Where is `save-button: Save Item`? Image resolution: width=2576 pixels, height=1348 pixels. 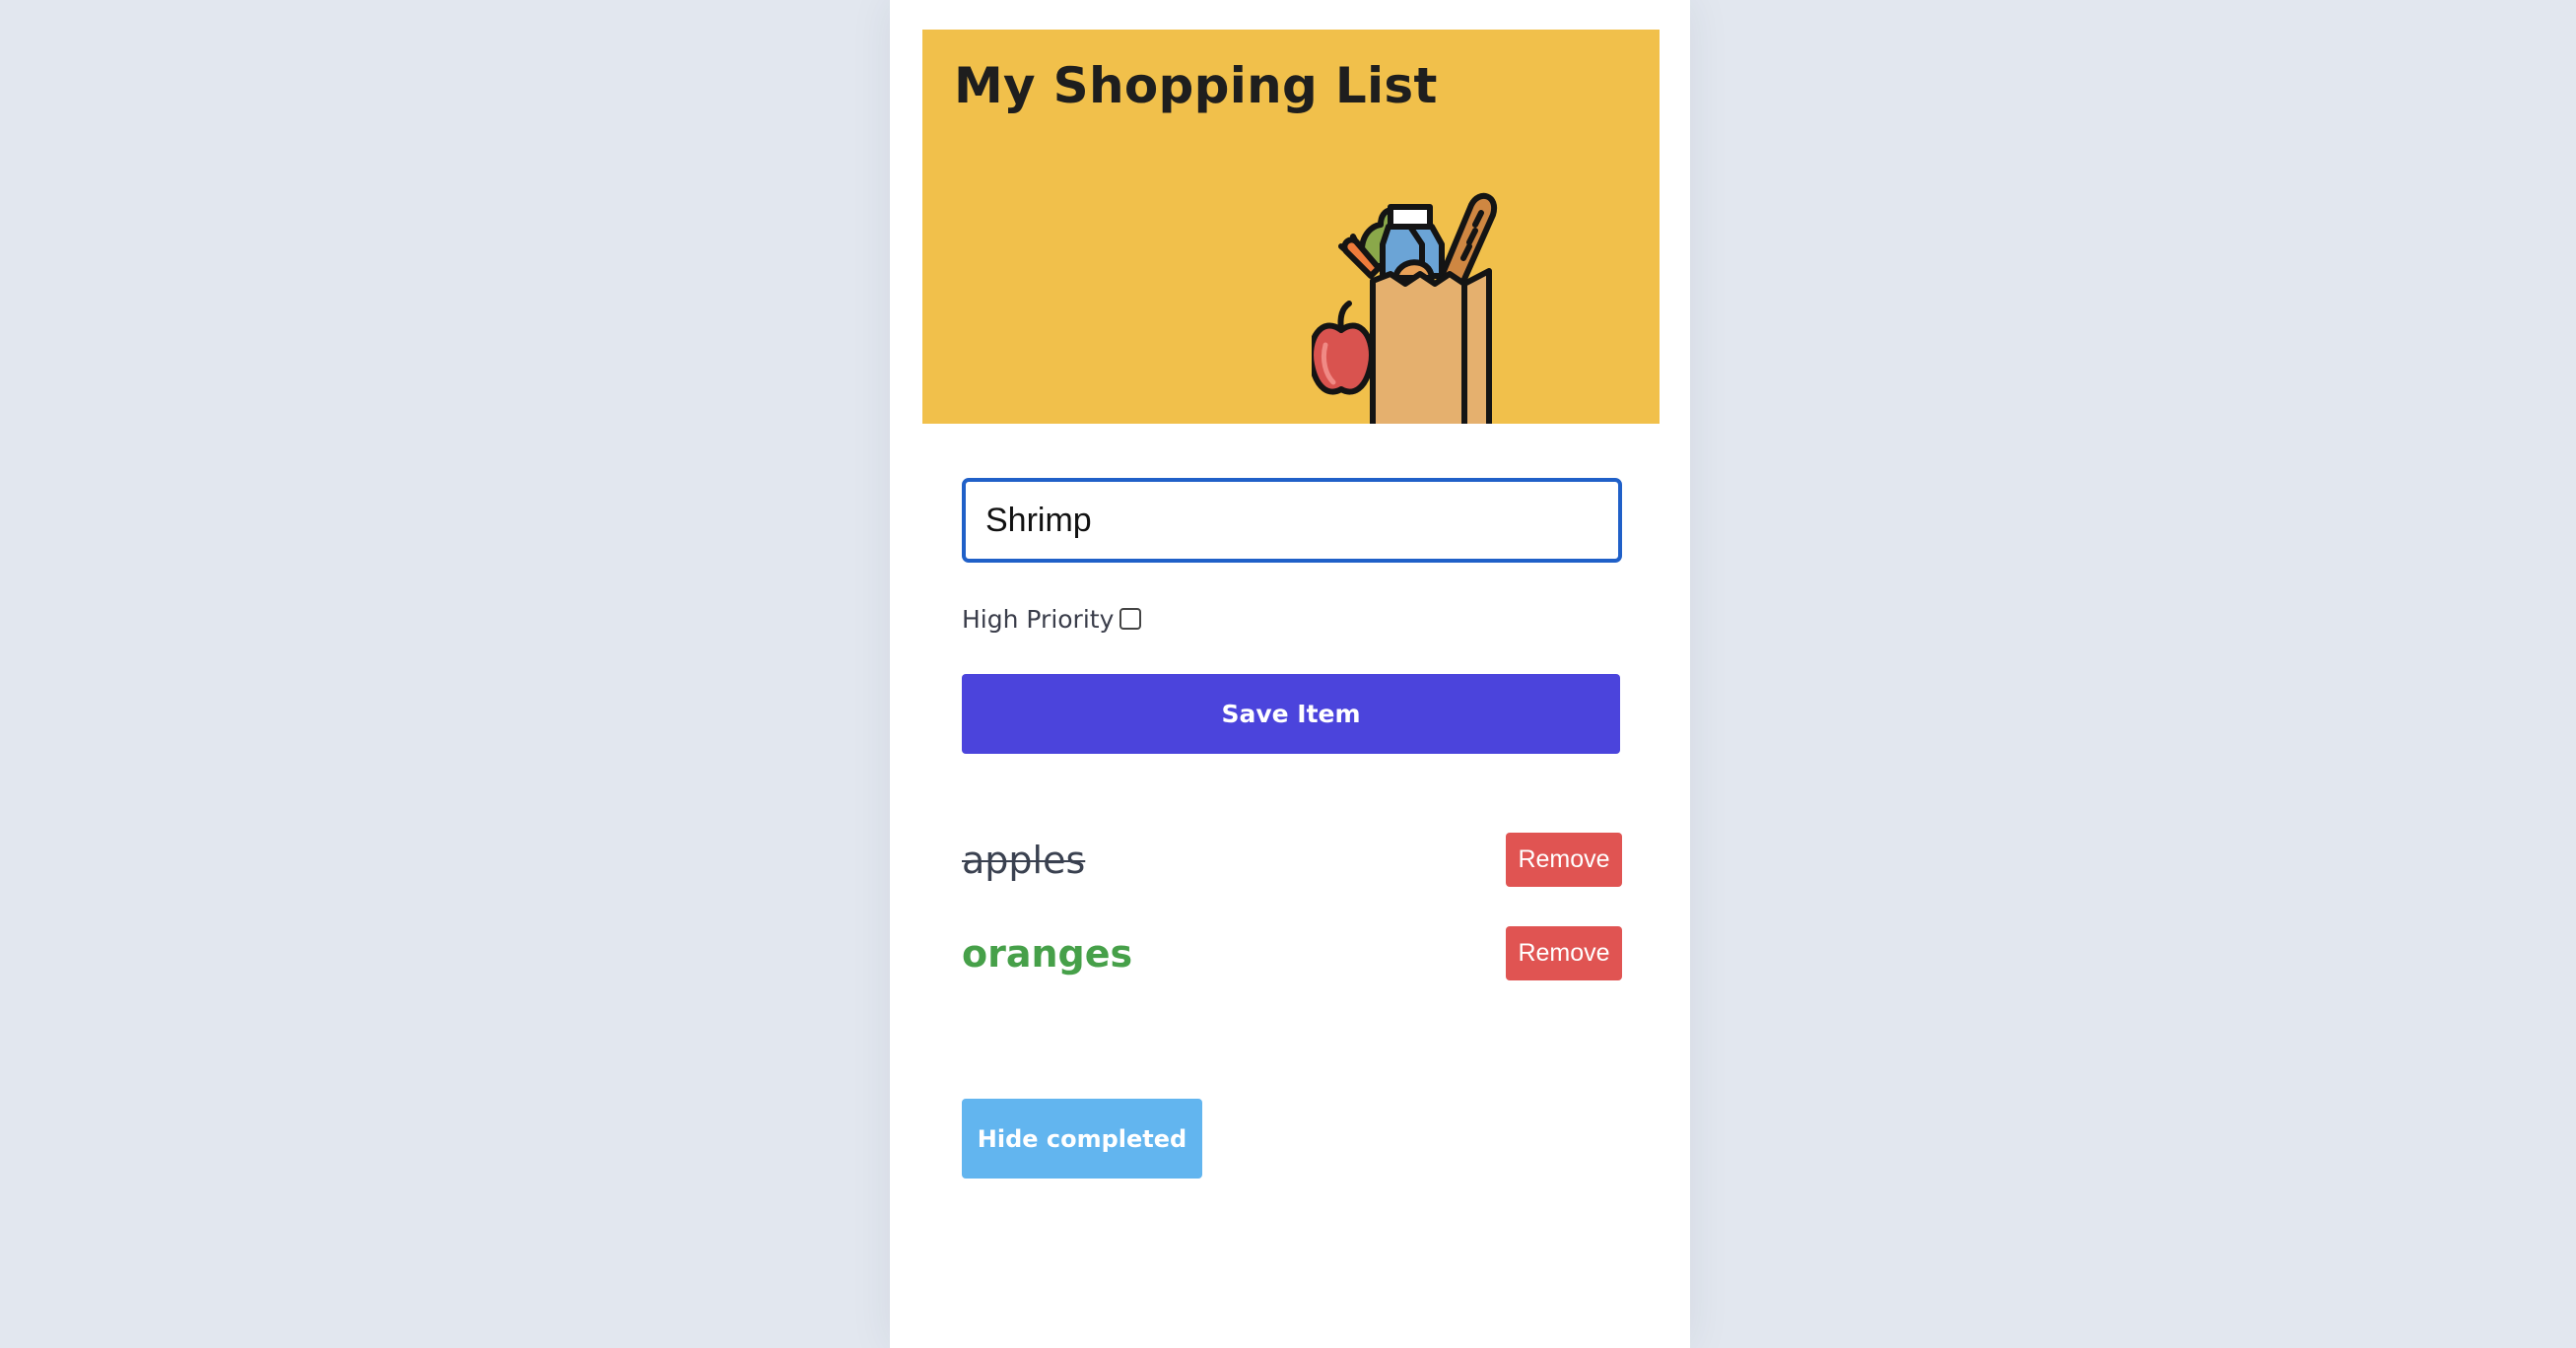
save-button: Save Item is located at coordinates (1291, 714).